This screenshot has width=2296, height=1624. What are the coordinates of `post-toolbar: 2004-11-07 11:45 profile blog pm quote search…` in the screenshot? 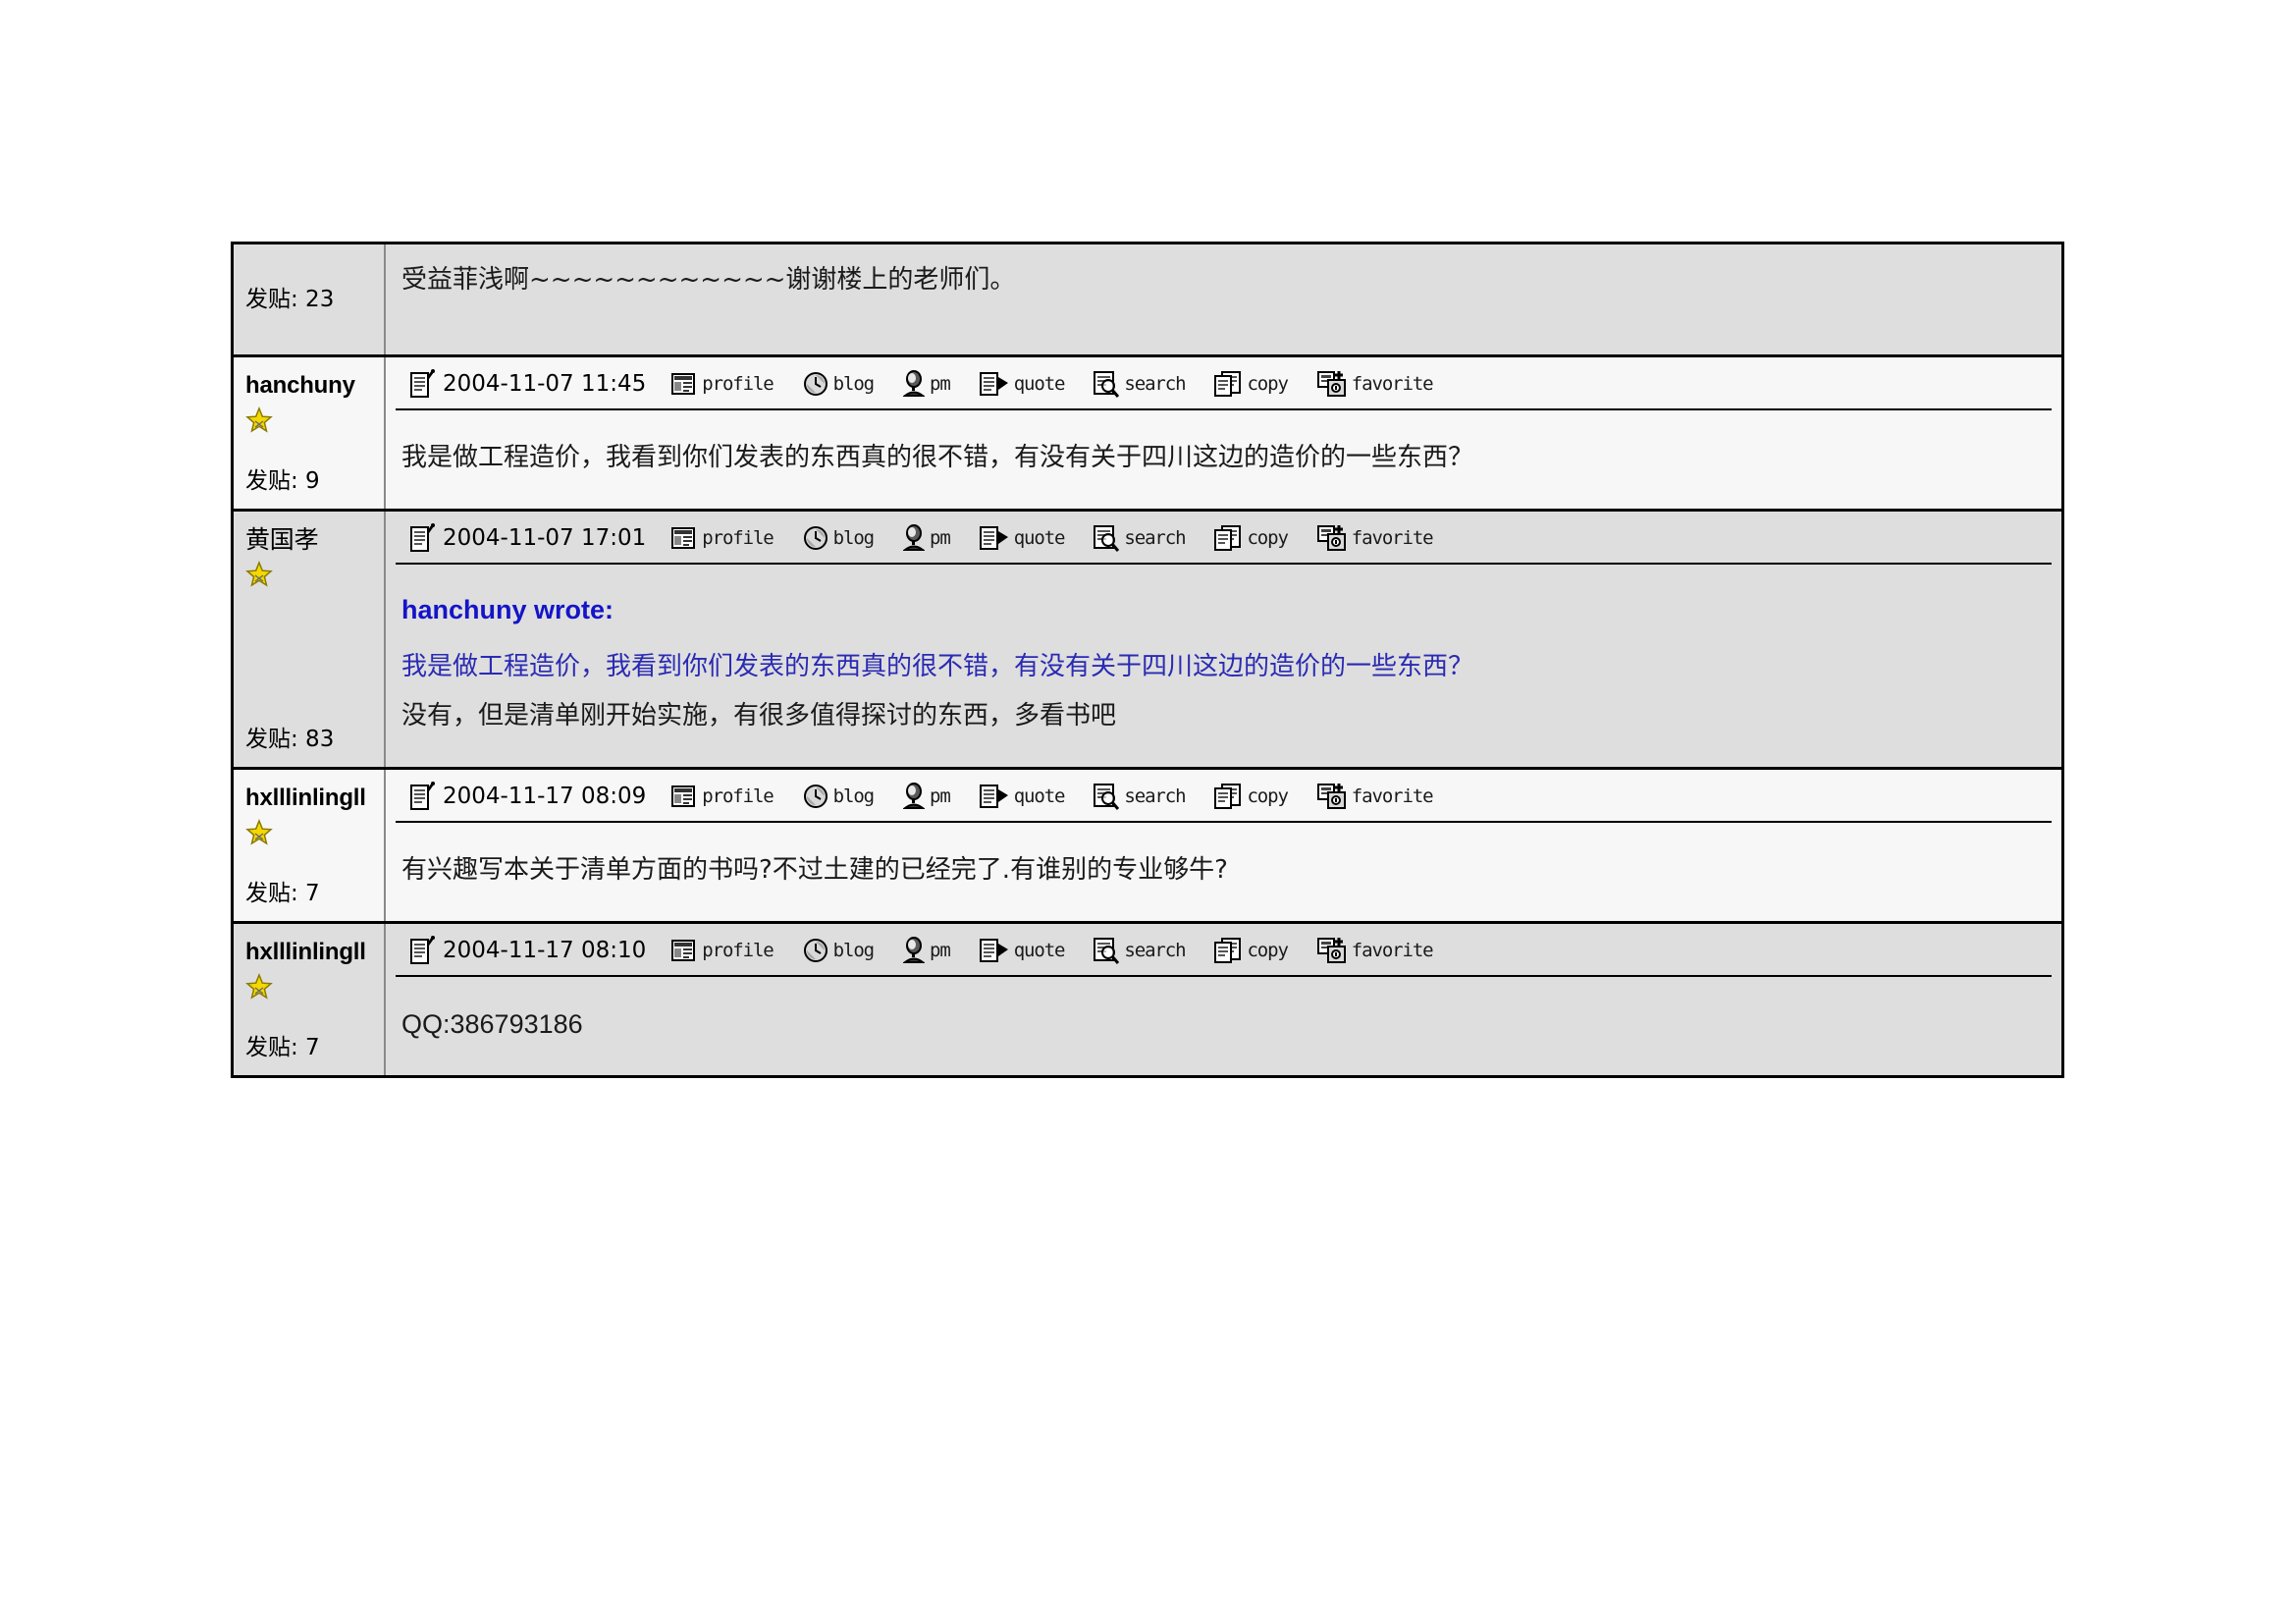 It's located at (1224, 383).